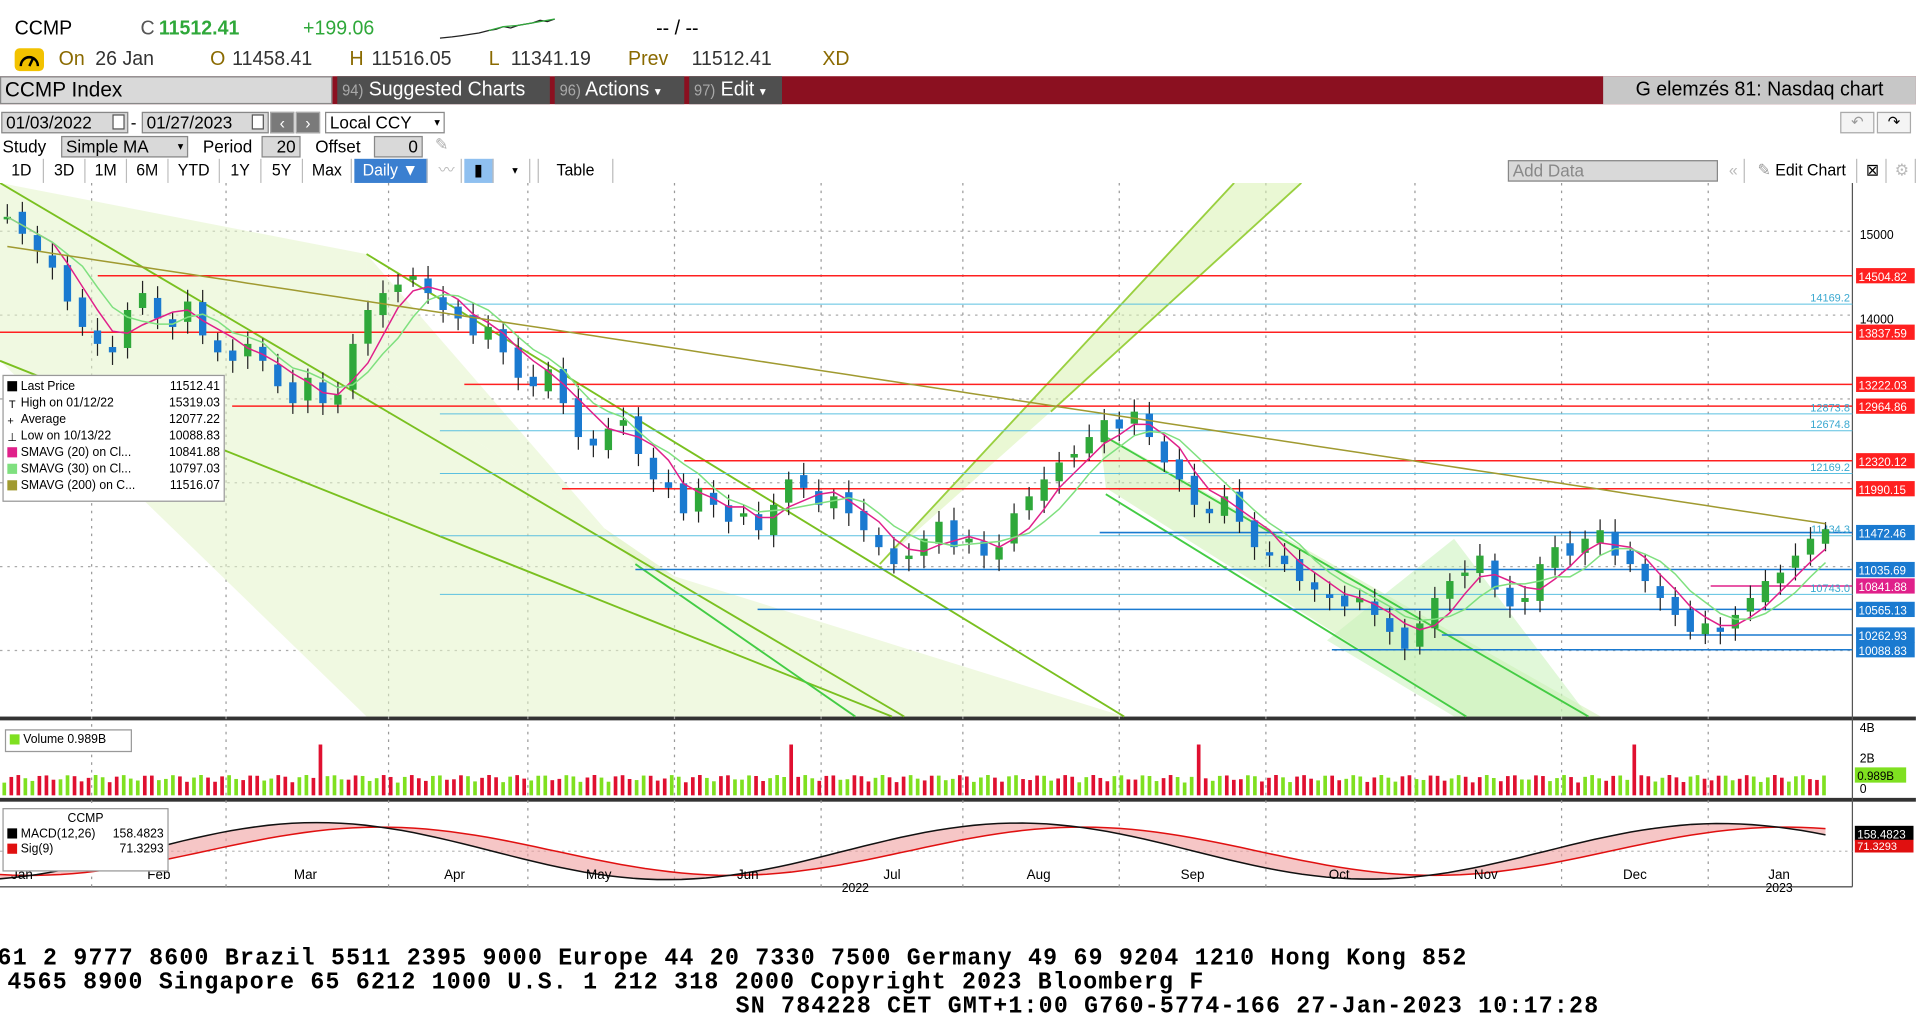 The width and height of the screenshot is (1916, 1024). I want to click on study-label: Study, so click(24, 146).